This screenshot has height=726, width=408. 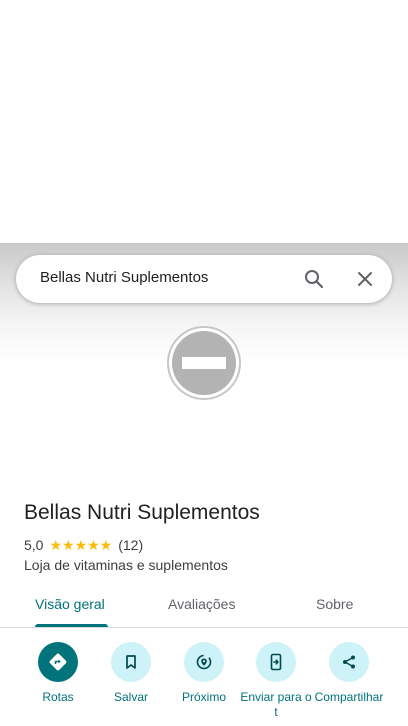 What do you see at coordinates (130, 545) in the screenshot?
I see `review-count: (12)` at bounding box center [130, 545].